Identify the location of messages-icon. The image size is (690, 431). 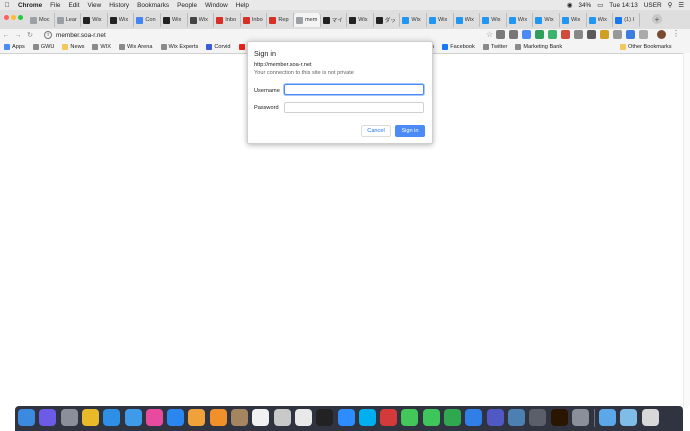
(410, 417).